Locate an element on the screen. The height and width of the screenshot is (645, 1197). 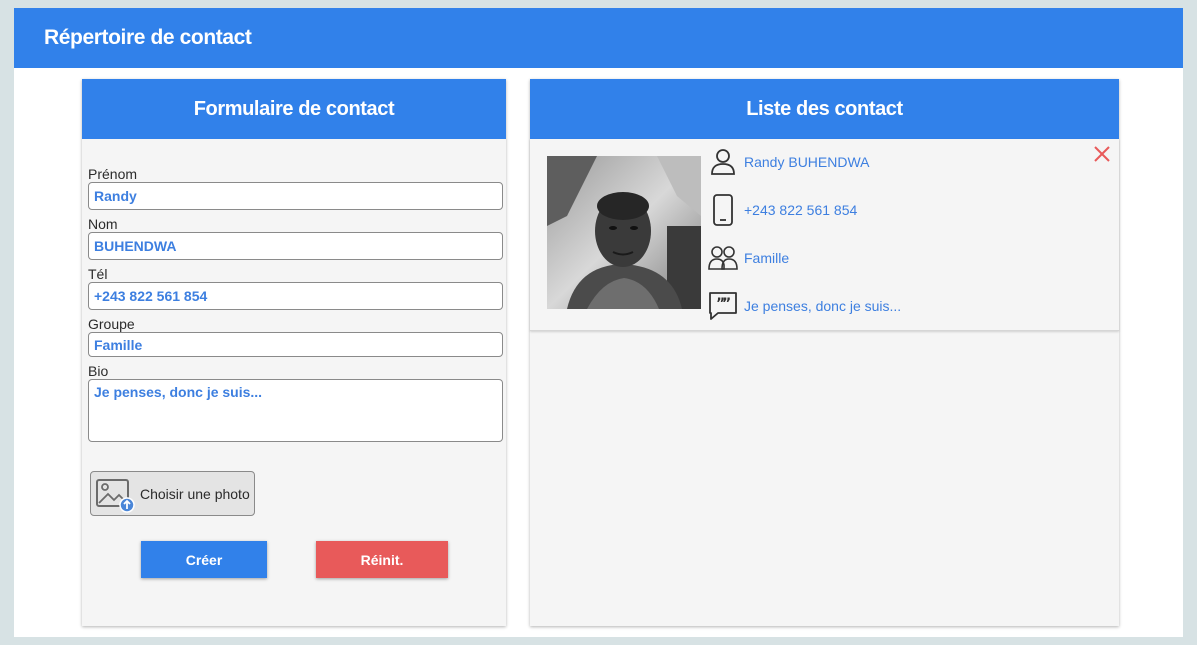
contact-name: Randy BUHENDWA is located at coordinates (807, 162).